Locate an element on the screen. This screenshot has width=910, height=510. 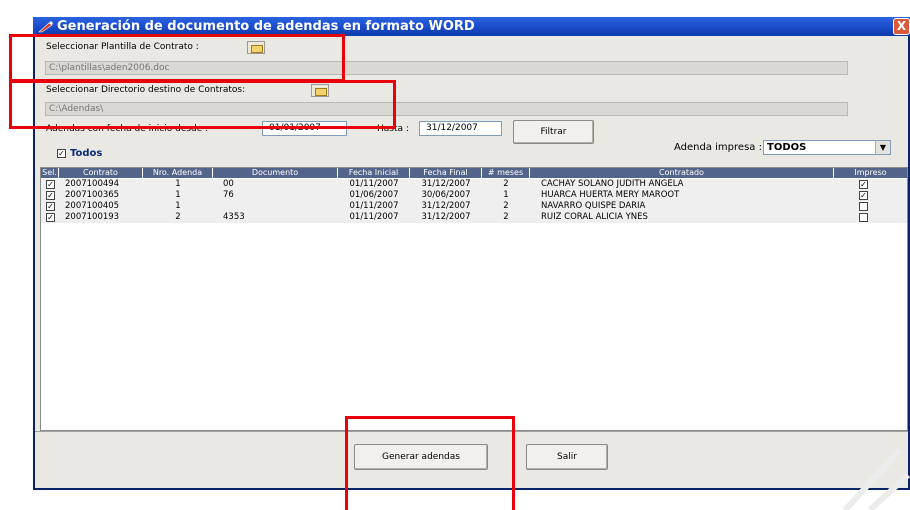
cell-contratado: HUARCA HUERTA MERY MAROOT is located at coordinates (610, 195).